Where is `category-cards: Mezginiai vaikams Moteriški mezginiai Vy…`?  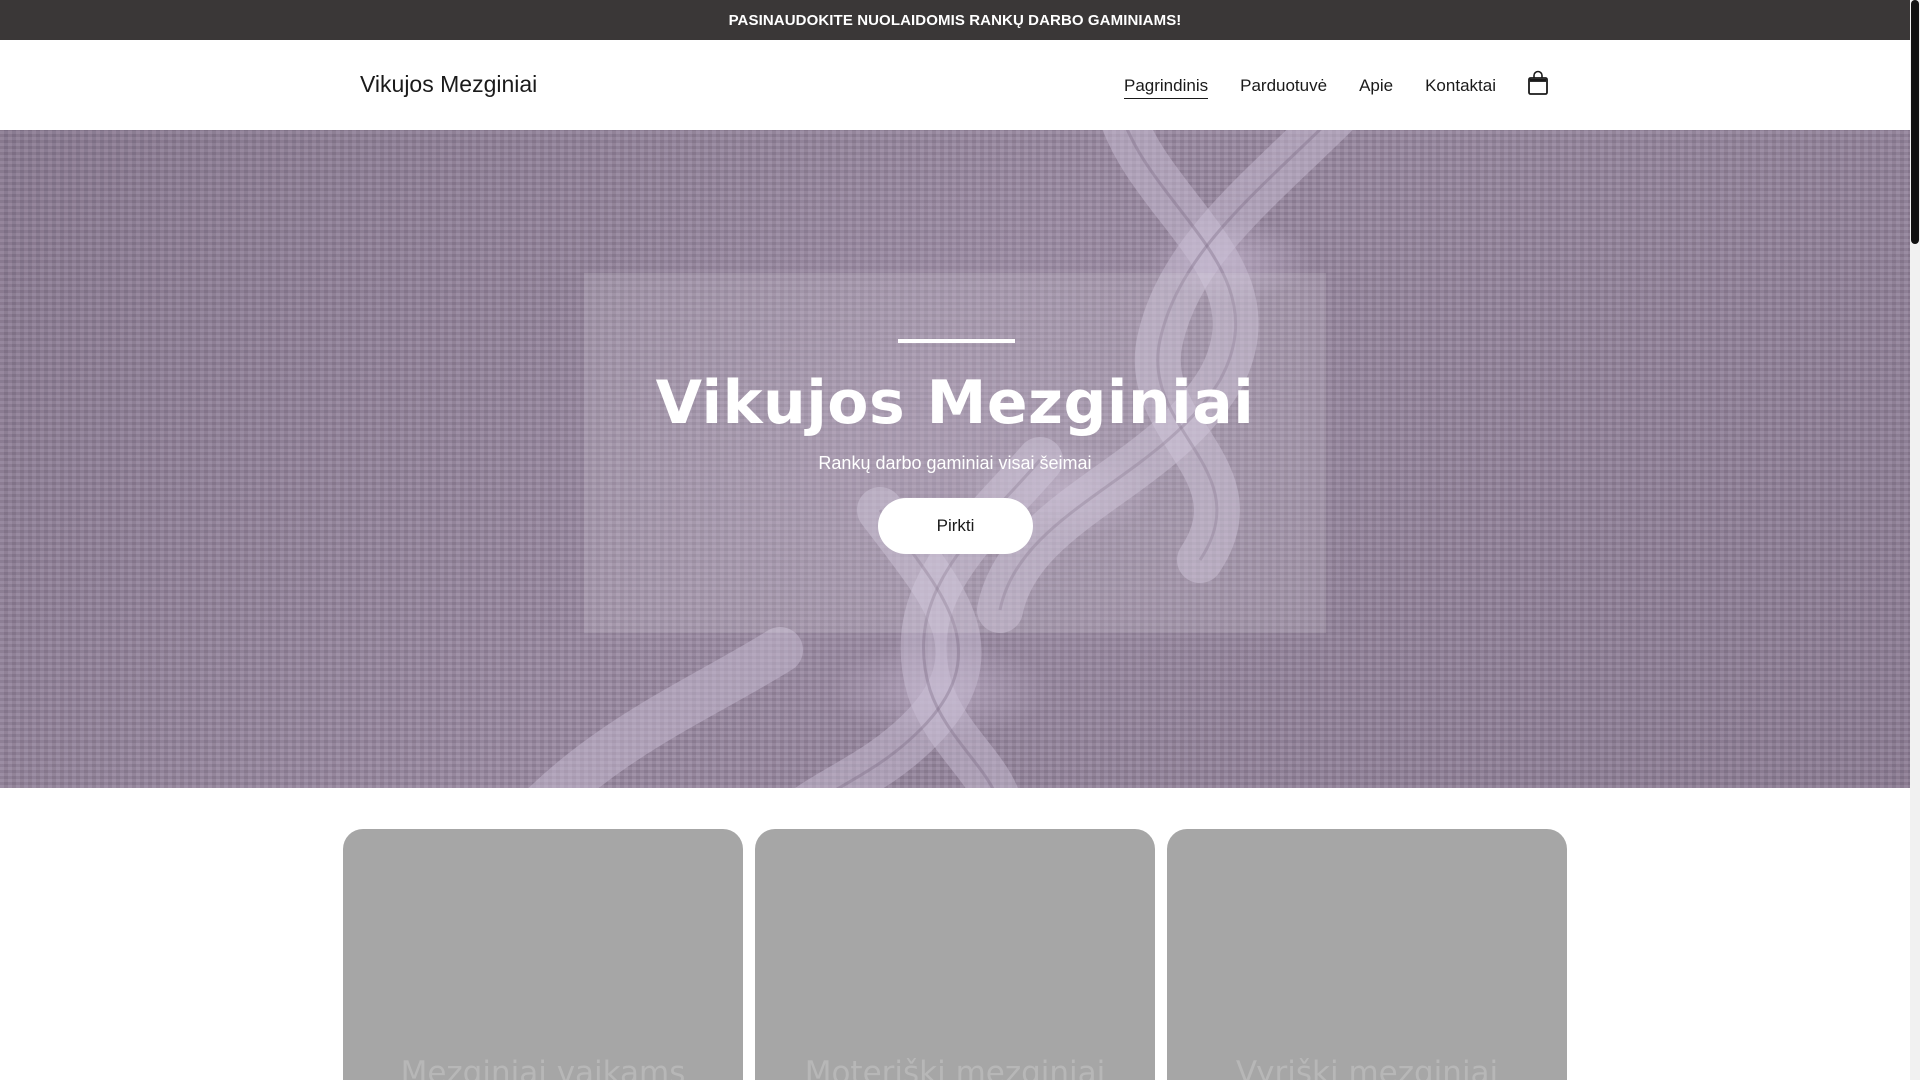
category-cards: Mezginiai vaikams Moteriški mezginiai Vy… is located at coordinates (955, 954).